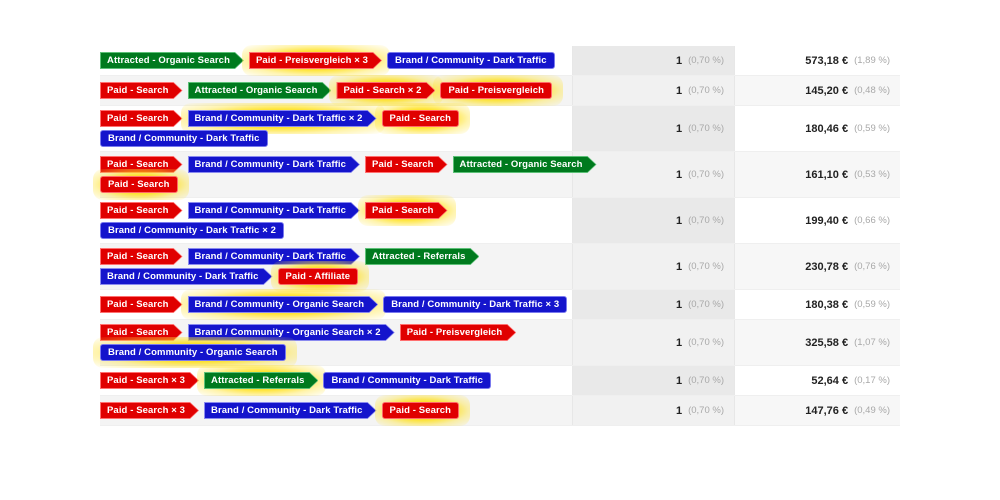 This screenshot has height=500, width=1000. I want to click on channel-chip: Paid - Preisvergleich × 3, so click(315, 60).